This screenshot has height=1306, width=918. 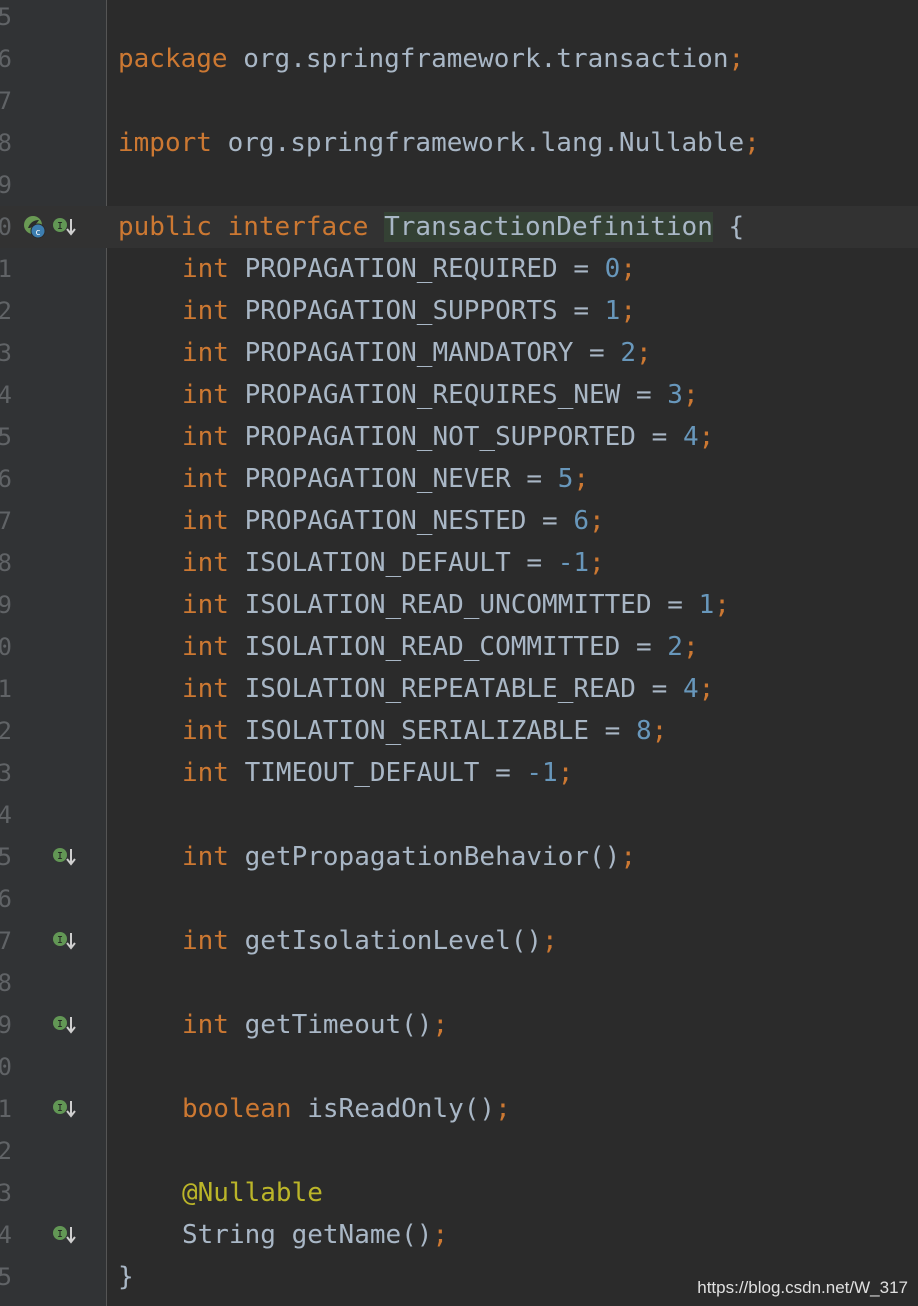 I want to click on code-line: 7 Iint getIsolationLevel();, so click(x=459, y=941).